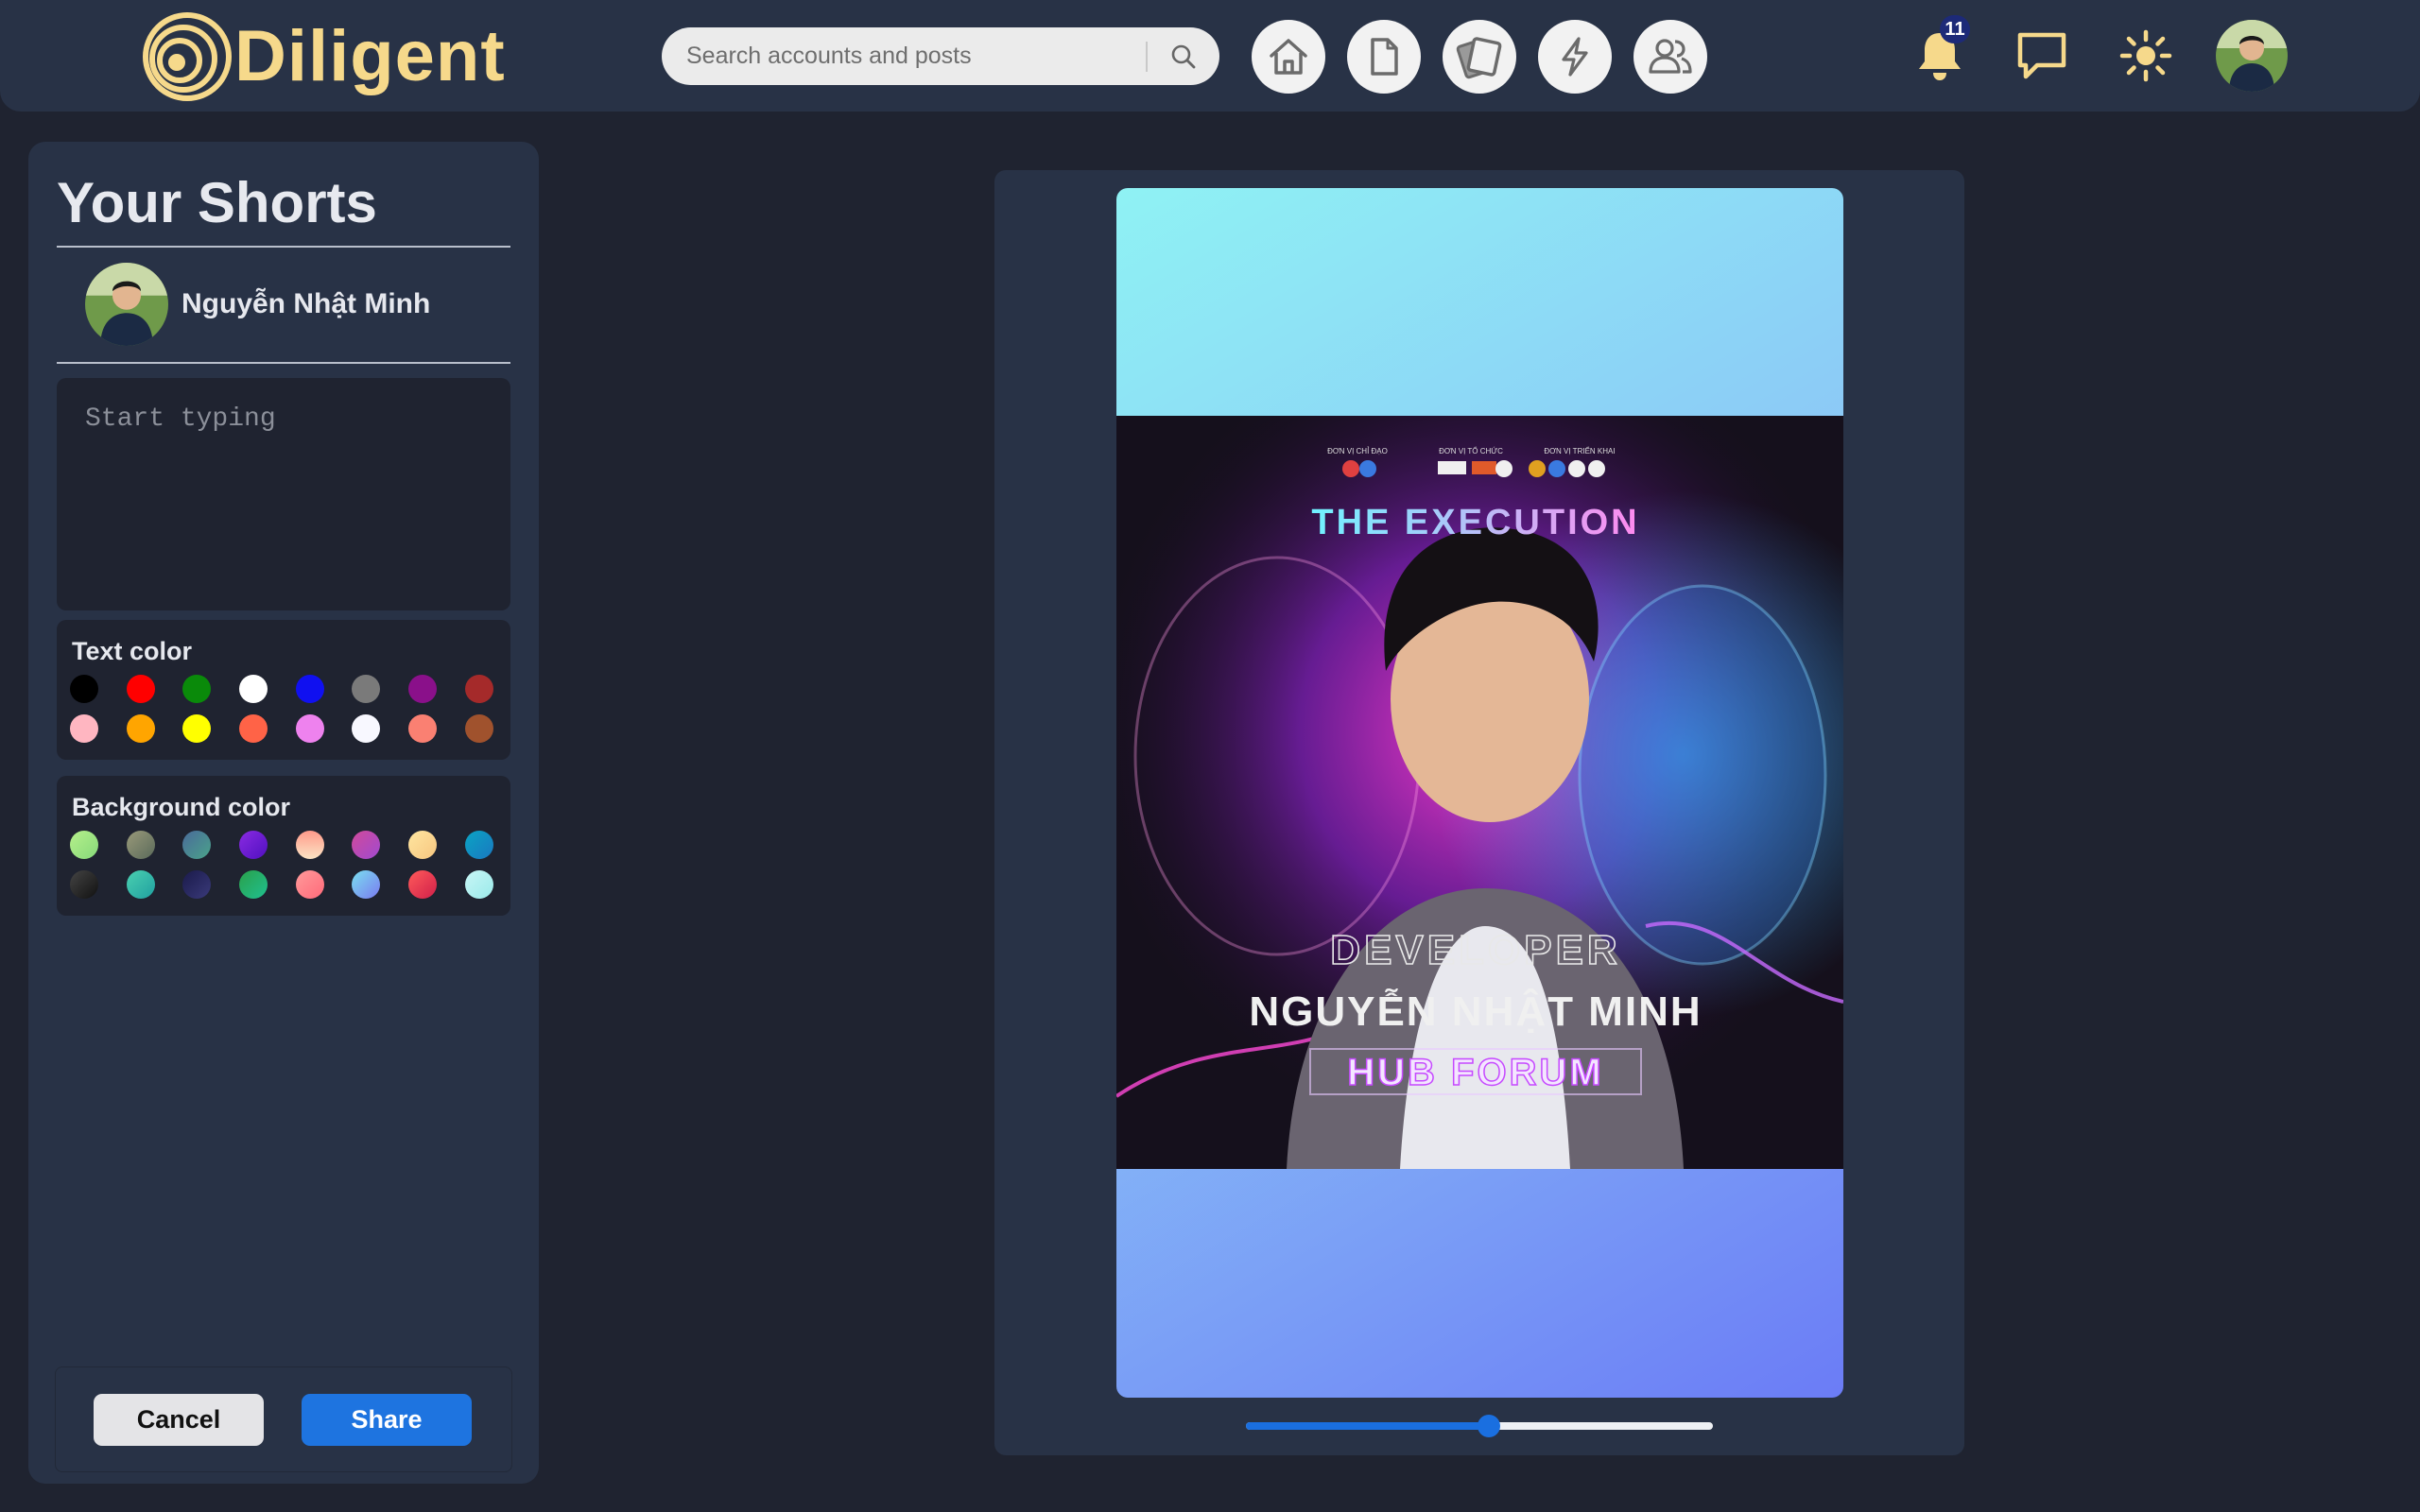 This screenshot has width=2420, height=1512. I want to click on profile-avatar, so click(2252, 56).